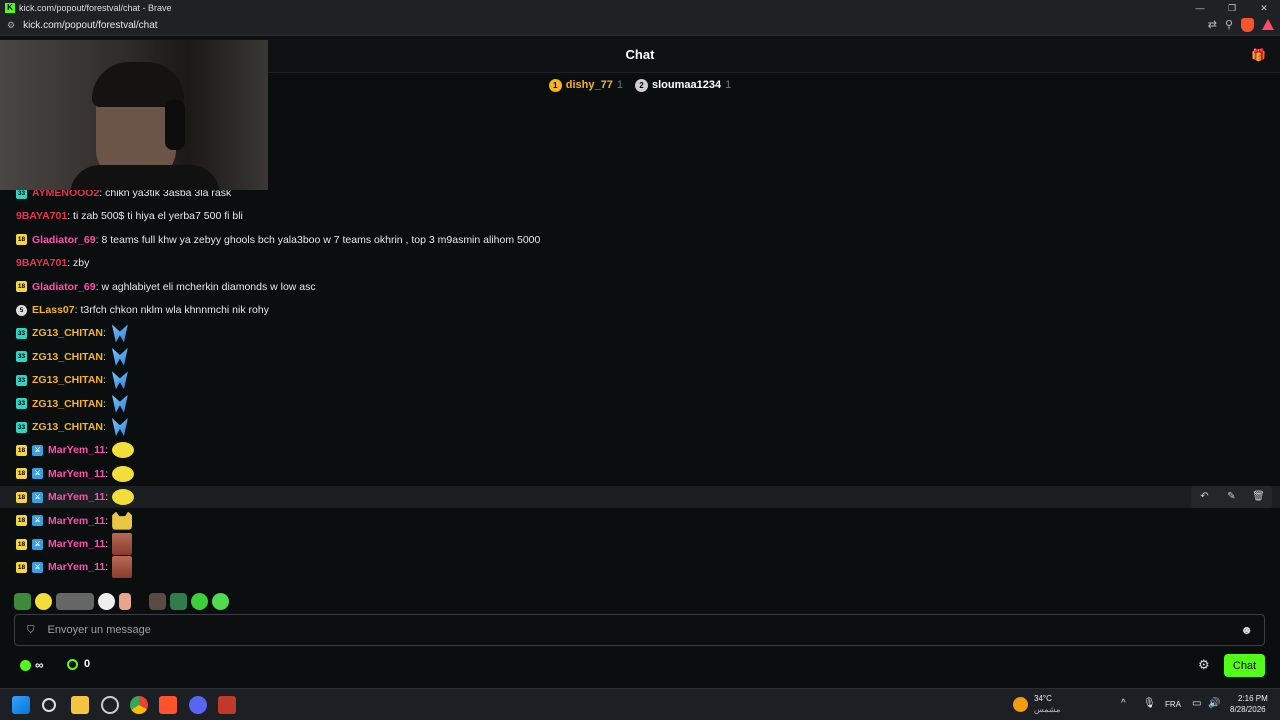 The image size is (1280, 720). Describe the element at coordinates (32, 665) in the screenshot. I see `channel-points: ∞` at that location.